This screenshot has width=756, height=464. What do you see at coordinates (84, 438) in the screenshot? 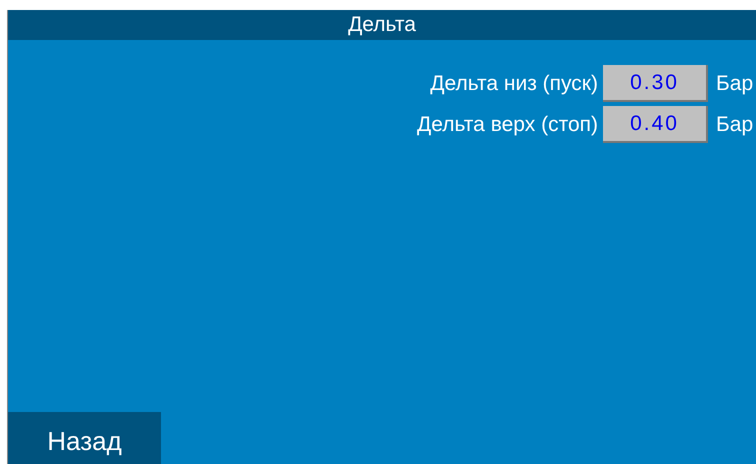
I see `back-button: Назад` at bounding box center [84, 438].